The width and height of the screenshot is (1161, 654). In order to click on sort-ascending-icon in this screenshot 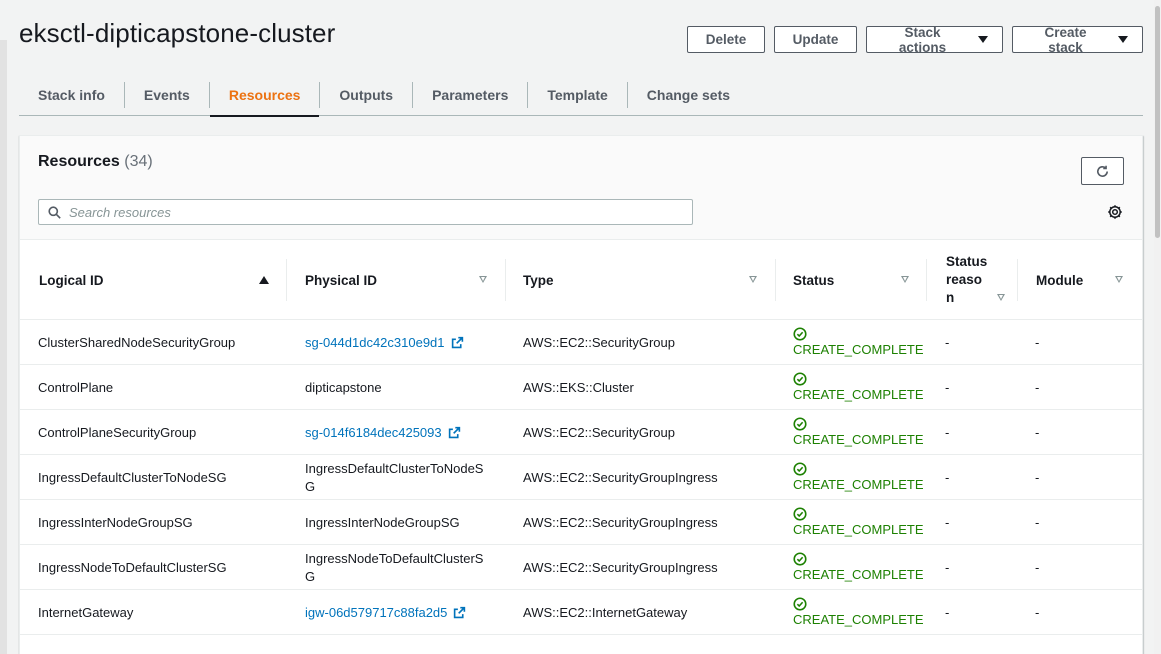, I will do `click(264, 280)`.